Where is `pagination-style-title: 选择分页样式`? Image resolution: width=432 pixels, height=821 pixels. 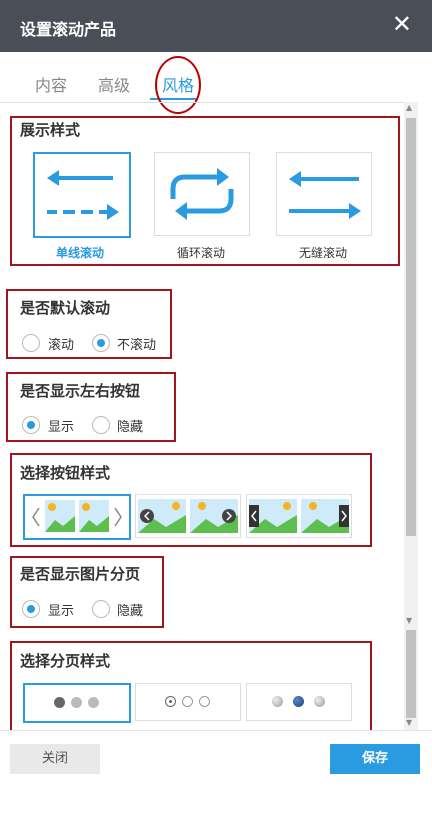 pagination-style-title: 选择分页样式 is located at coordinates (65, 661).